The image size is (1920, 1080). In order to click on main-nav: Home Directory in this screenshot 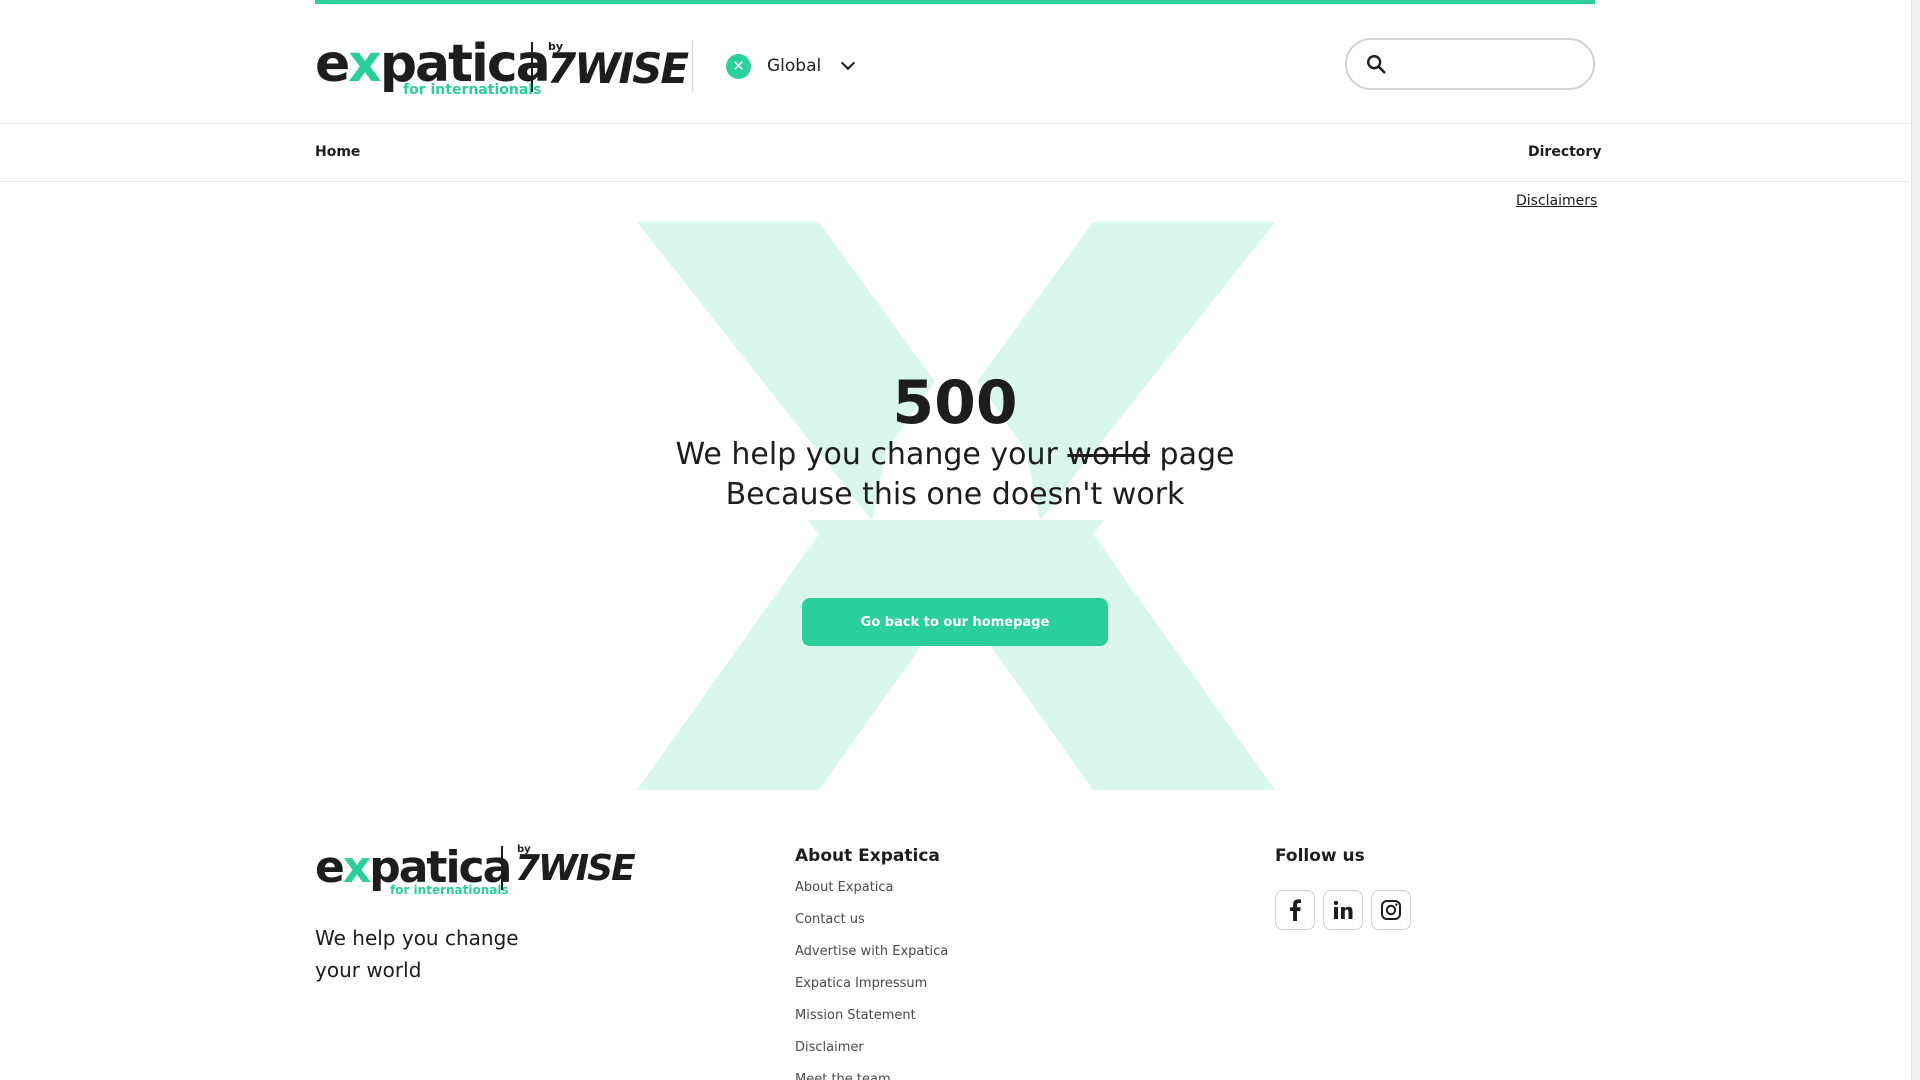, I will do `click(955, 153)`.